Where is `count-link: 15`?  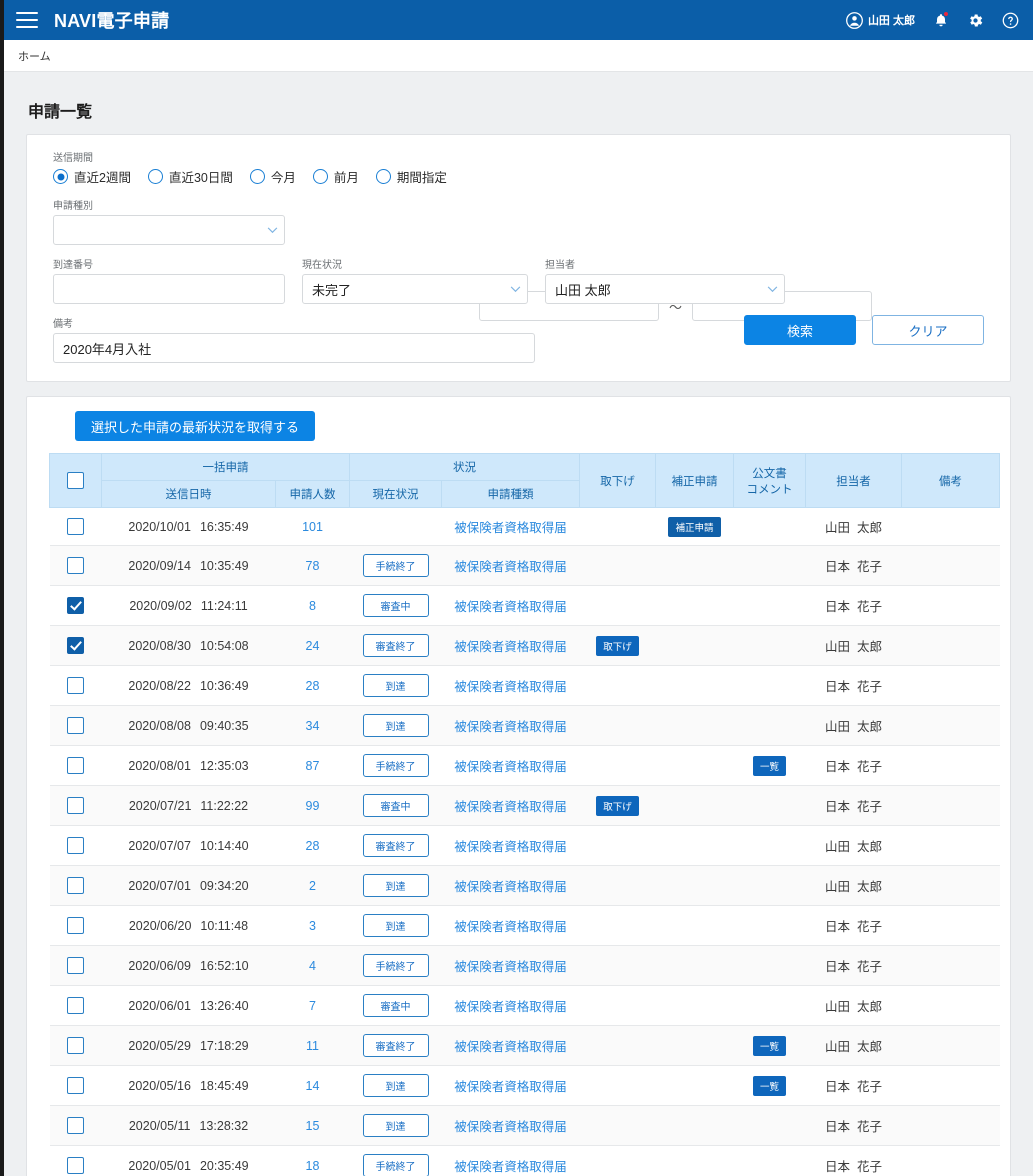 count-link: 15 is located at coordinates (313, 1126).